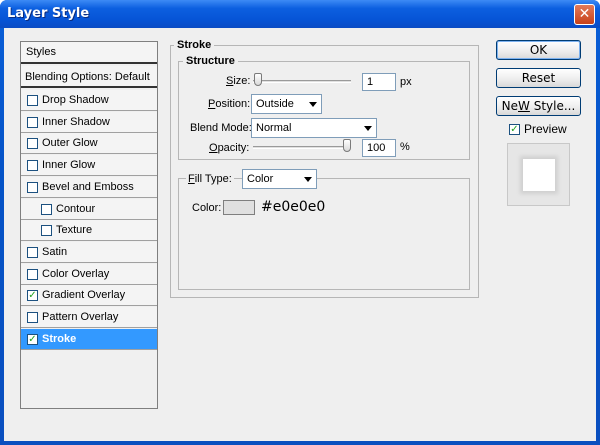  I want to click on fill-type-select: Color, so click(279, 179).